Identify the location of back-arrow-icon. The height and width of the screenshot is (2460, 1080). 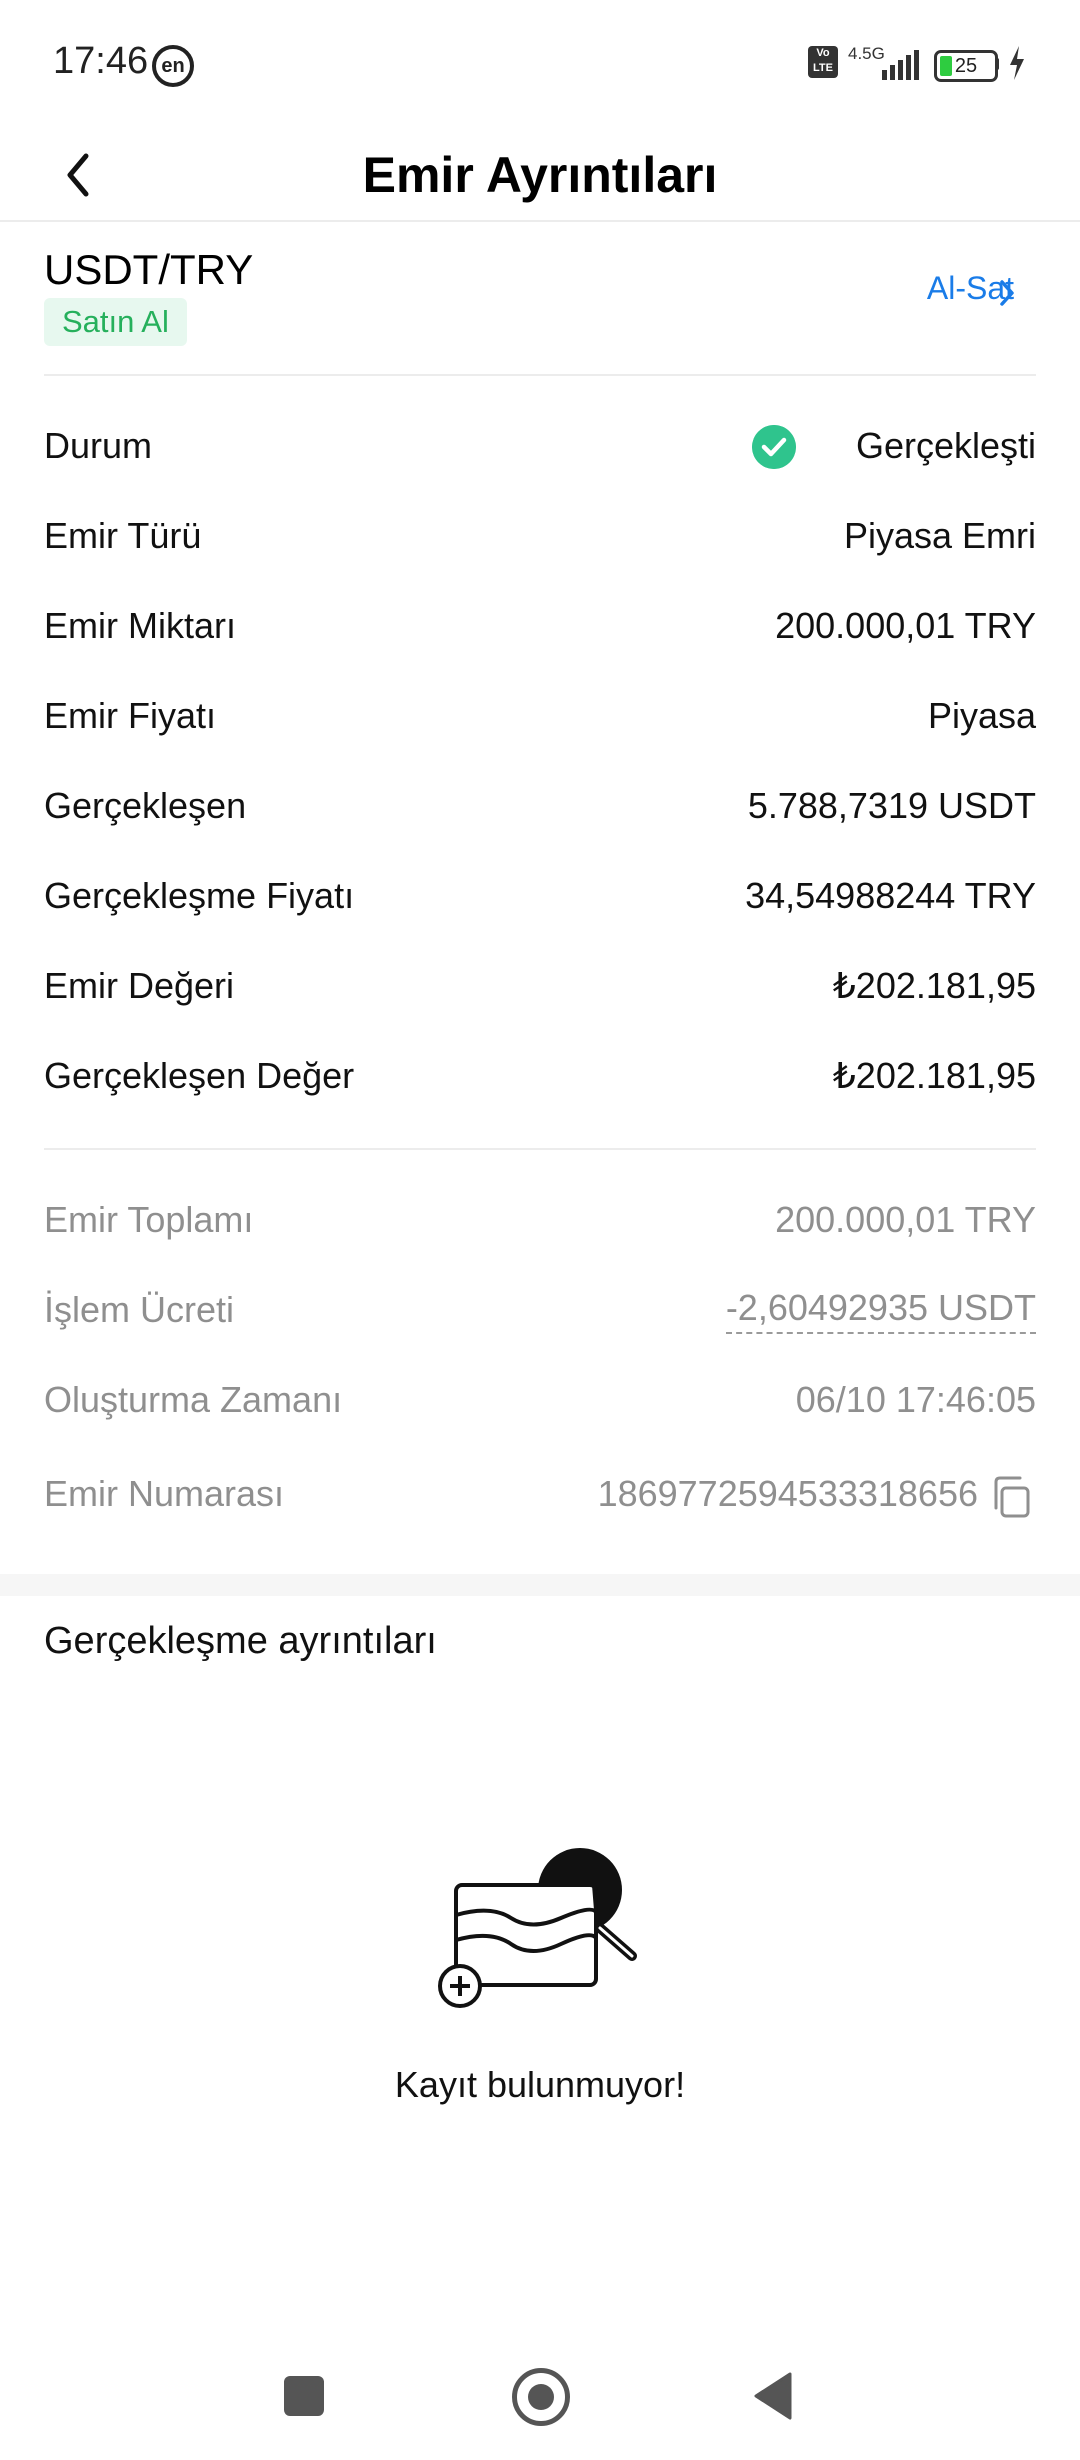
(82, 175).